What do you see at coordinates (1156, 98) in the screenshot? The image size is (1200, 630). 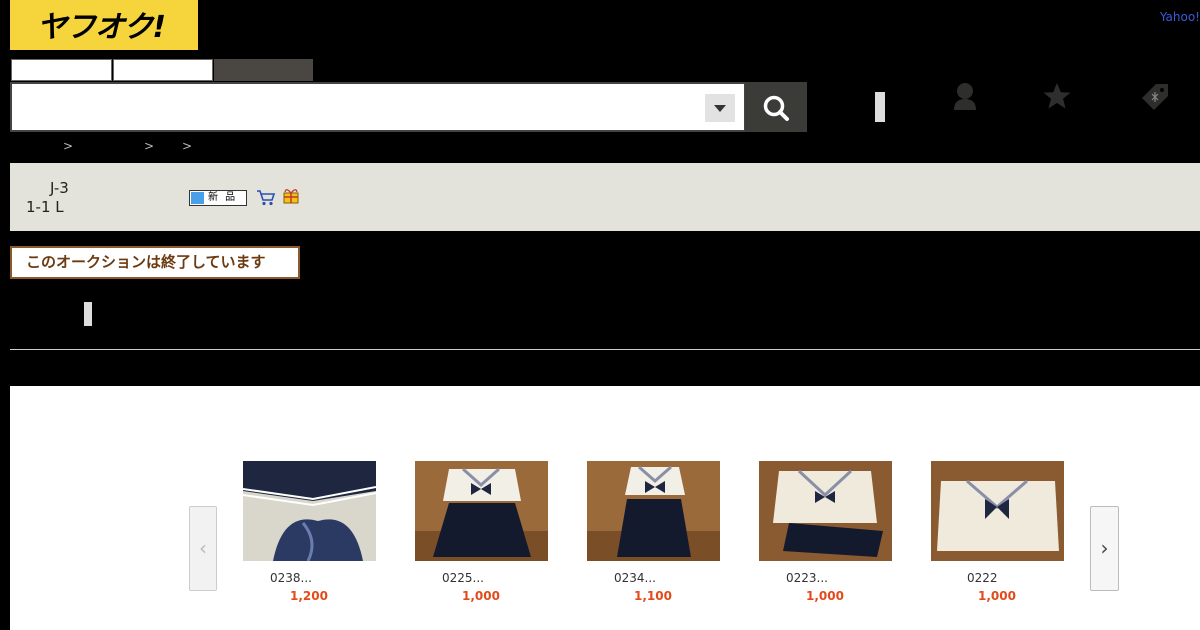 I see `tag-icon` at bounding box center [1156, 98].